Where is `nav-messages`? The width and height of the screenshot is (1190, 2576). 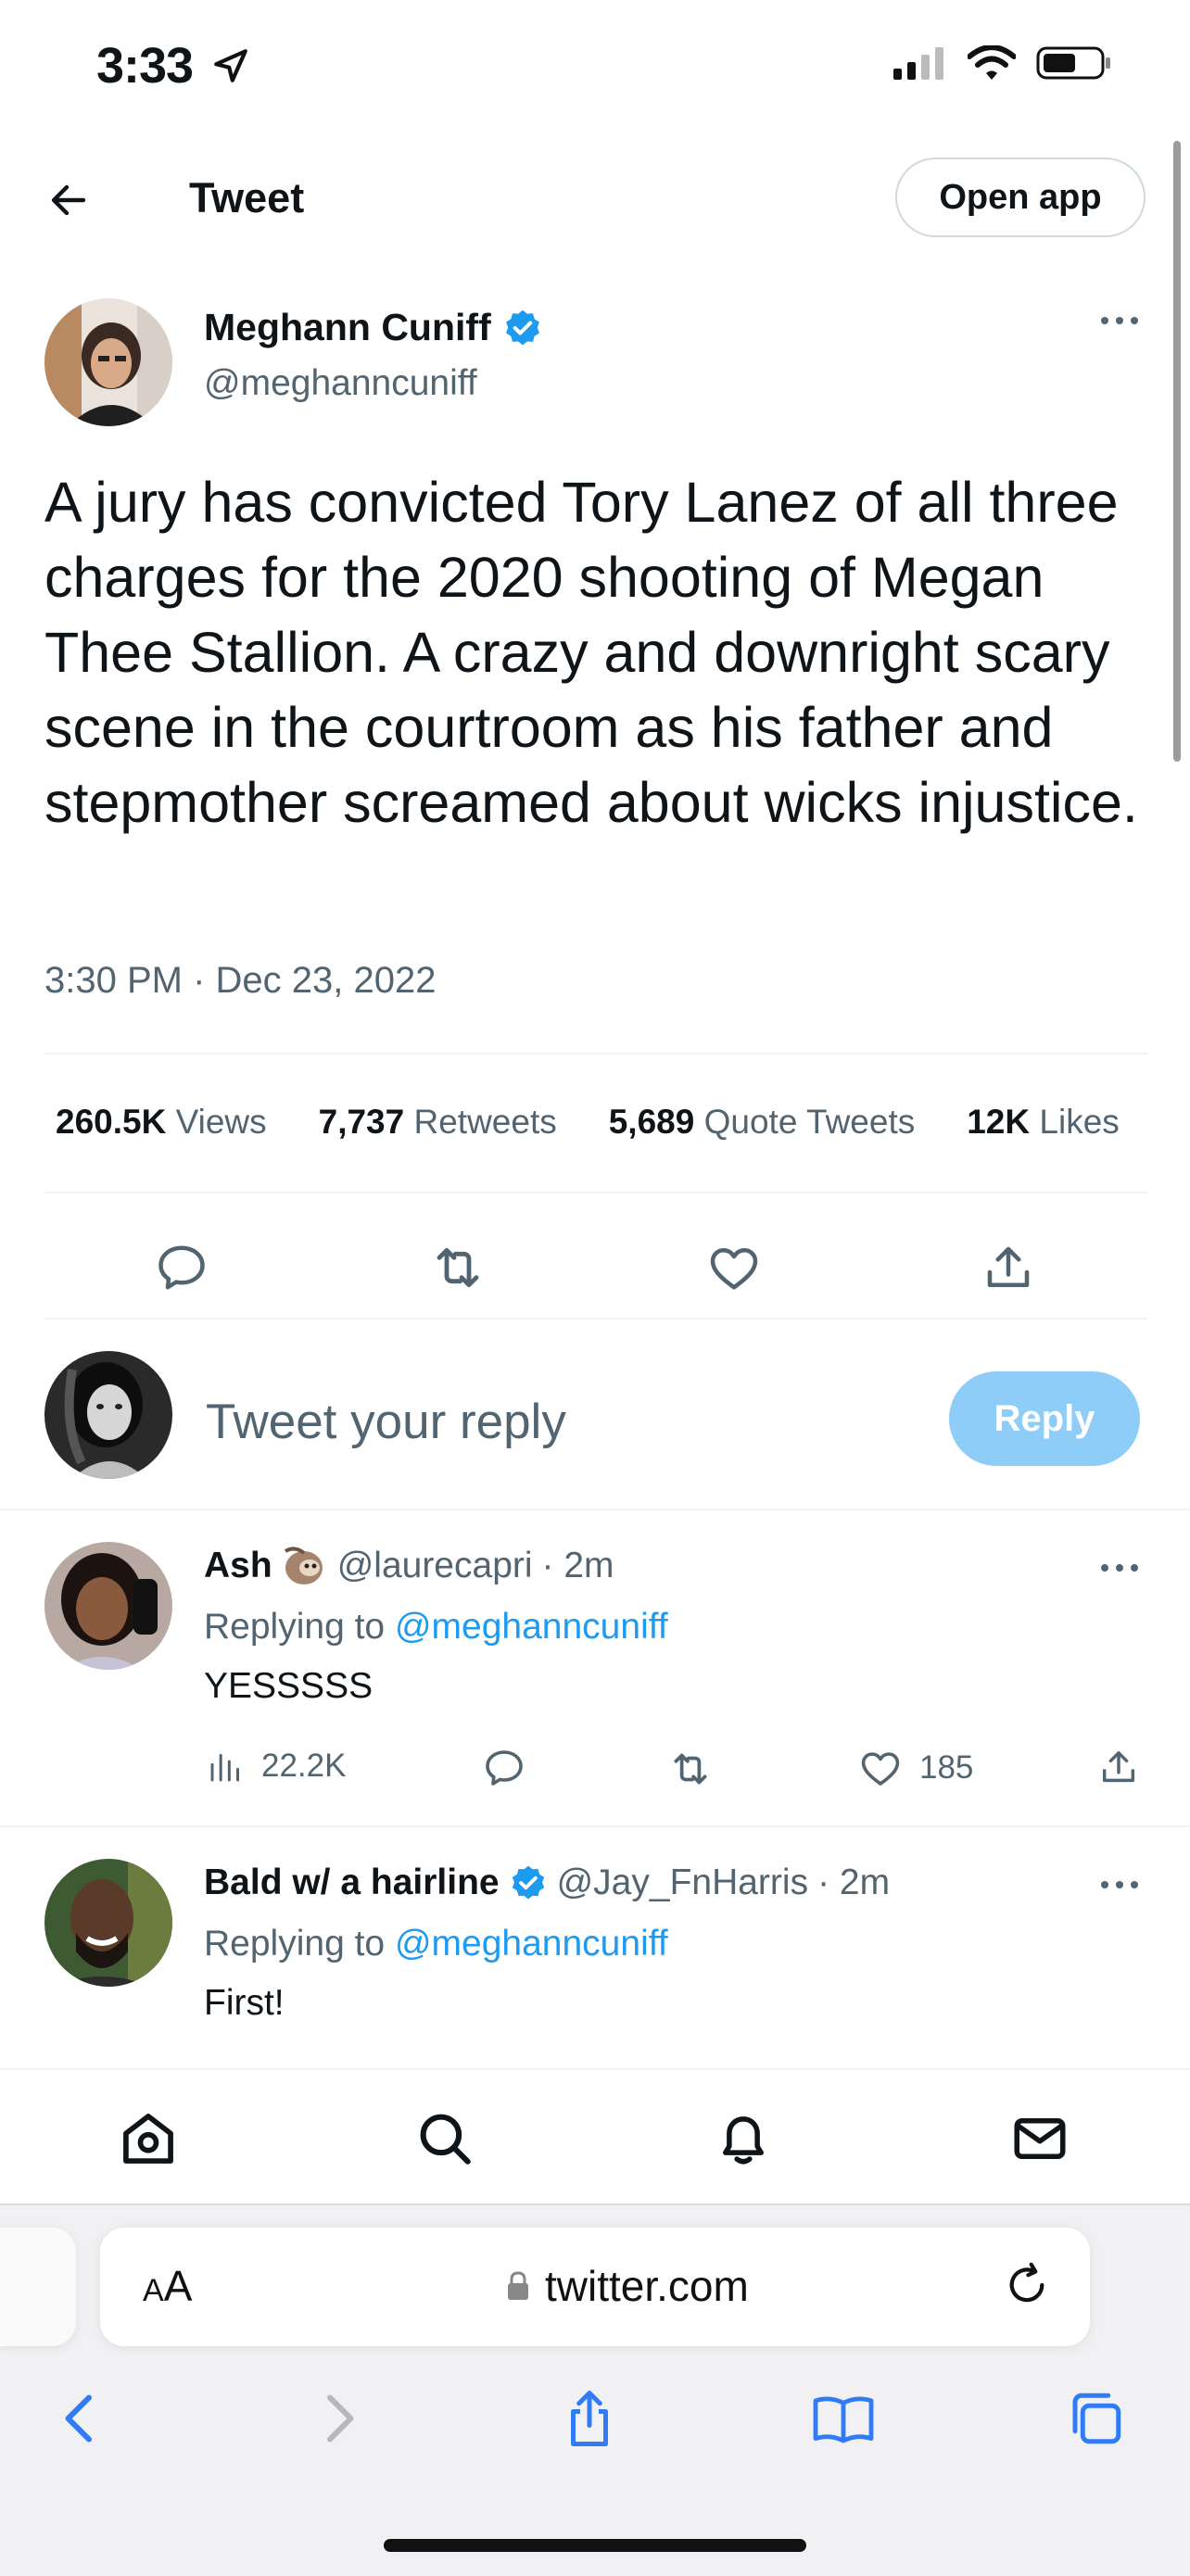 nav-messages is located at coordinates (1040, 2139).